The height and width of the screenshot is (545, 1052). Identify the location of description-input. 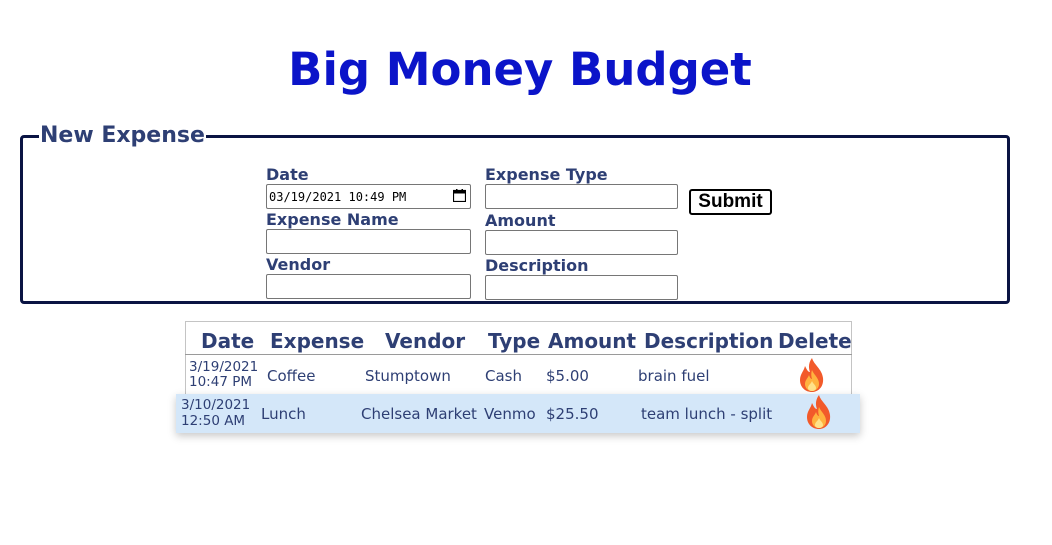
(581, 287).